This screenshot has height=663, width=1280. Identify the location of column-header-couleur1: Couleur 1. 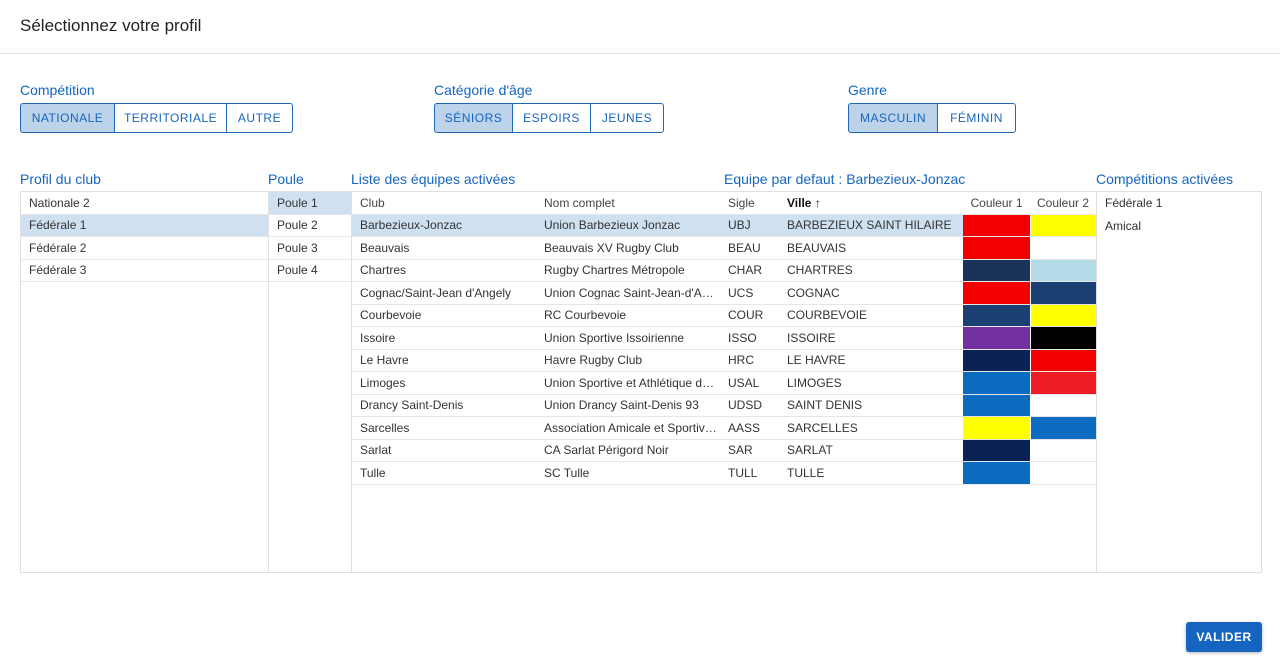
(996, 203).